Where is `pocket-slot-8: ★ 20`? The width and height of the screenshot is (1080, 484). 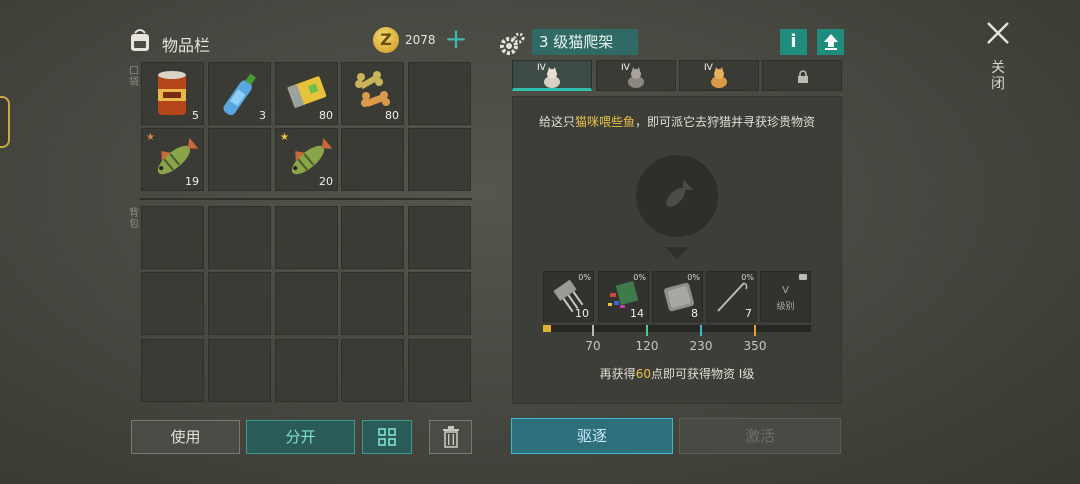
pocket-slot-8: ★ 20 is located at coordinates (306, 159).